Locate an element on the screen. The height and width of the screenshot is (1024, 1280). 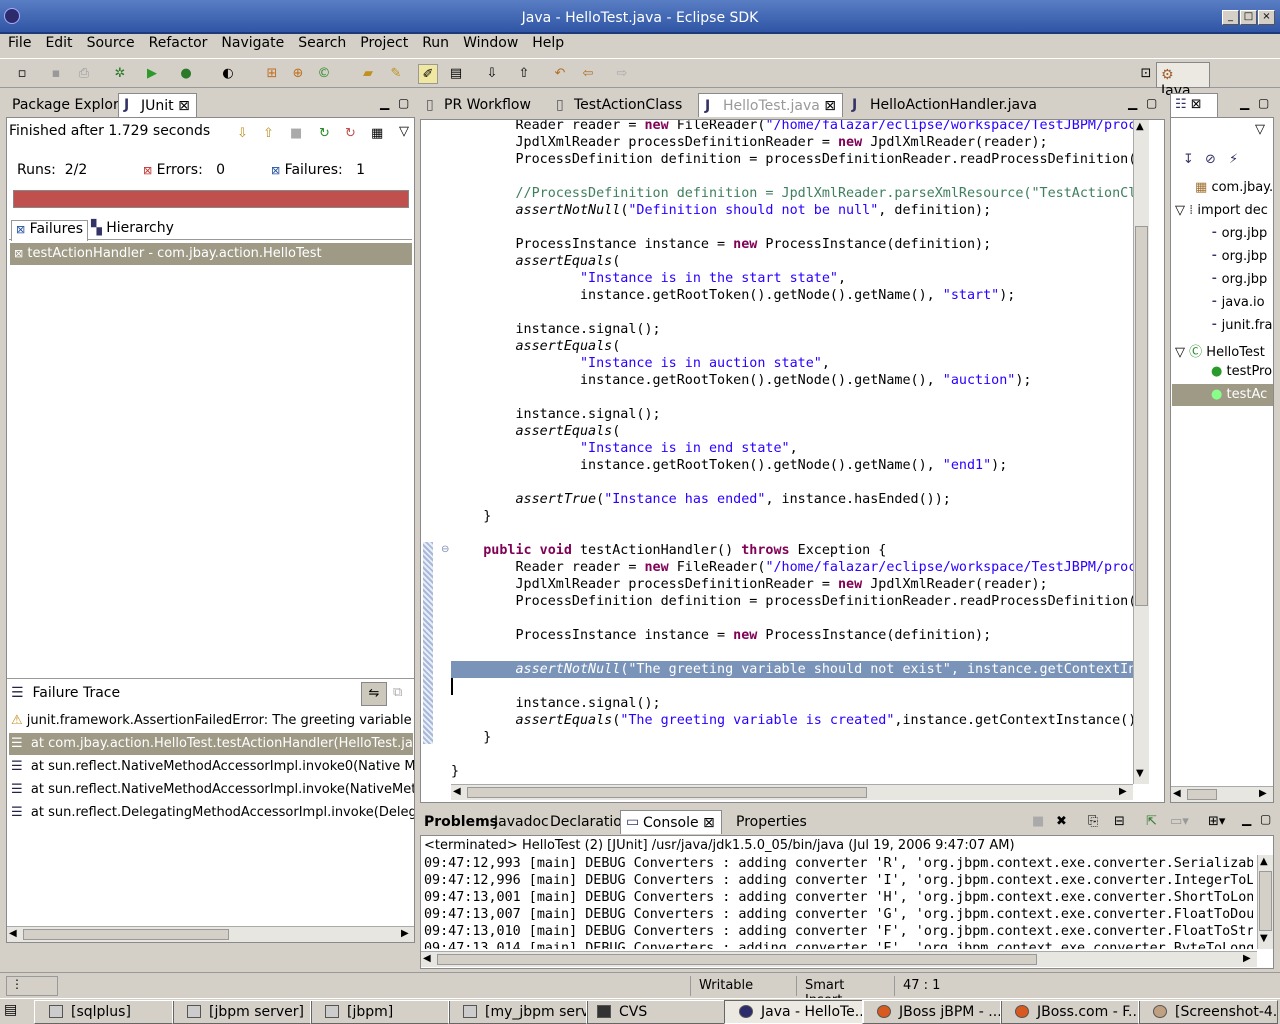
code-line: "Instance is in auction state", is located at coordinates (640, 363).